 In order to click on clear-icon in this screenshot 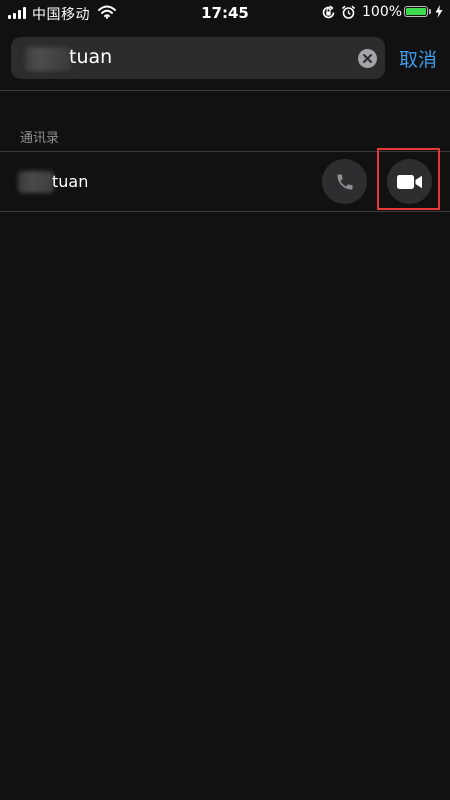, I will do `click(367, 58)`.